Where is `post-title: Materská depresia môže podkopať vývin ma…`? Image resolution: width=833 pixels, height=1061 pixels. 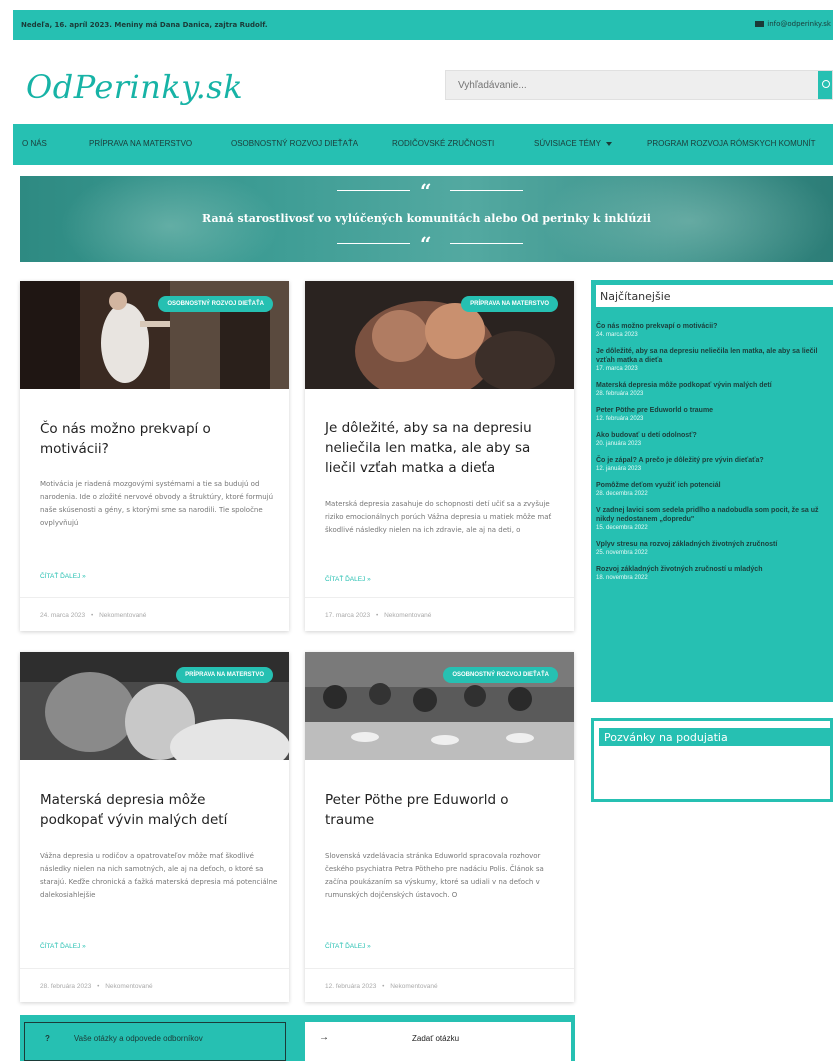 post-title: Materská depresia môže podkopať vývin ma… is located at coordinates (156, 810).